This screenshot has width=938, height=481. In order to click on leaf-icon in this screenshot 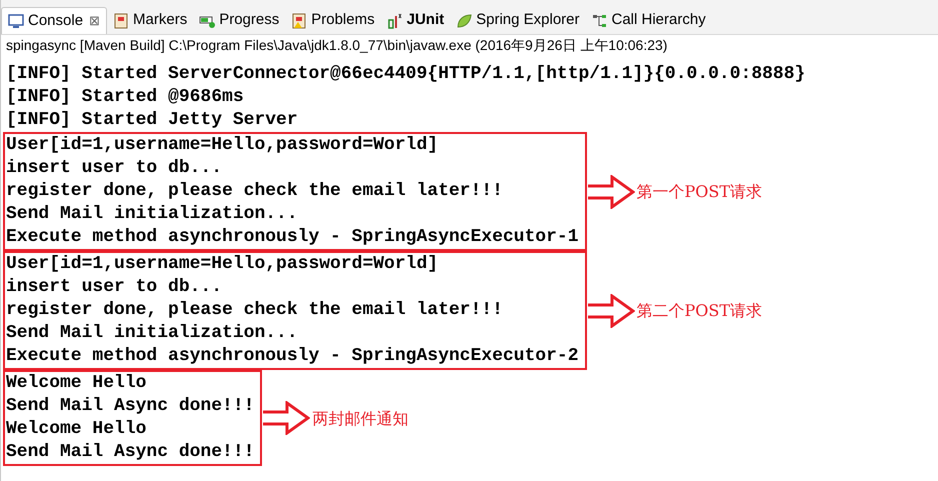, I will do `click(464, 20)`.